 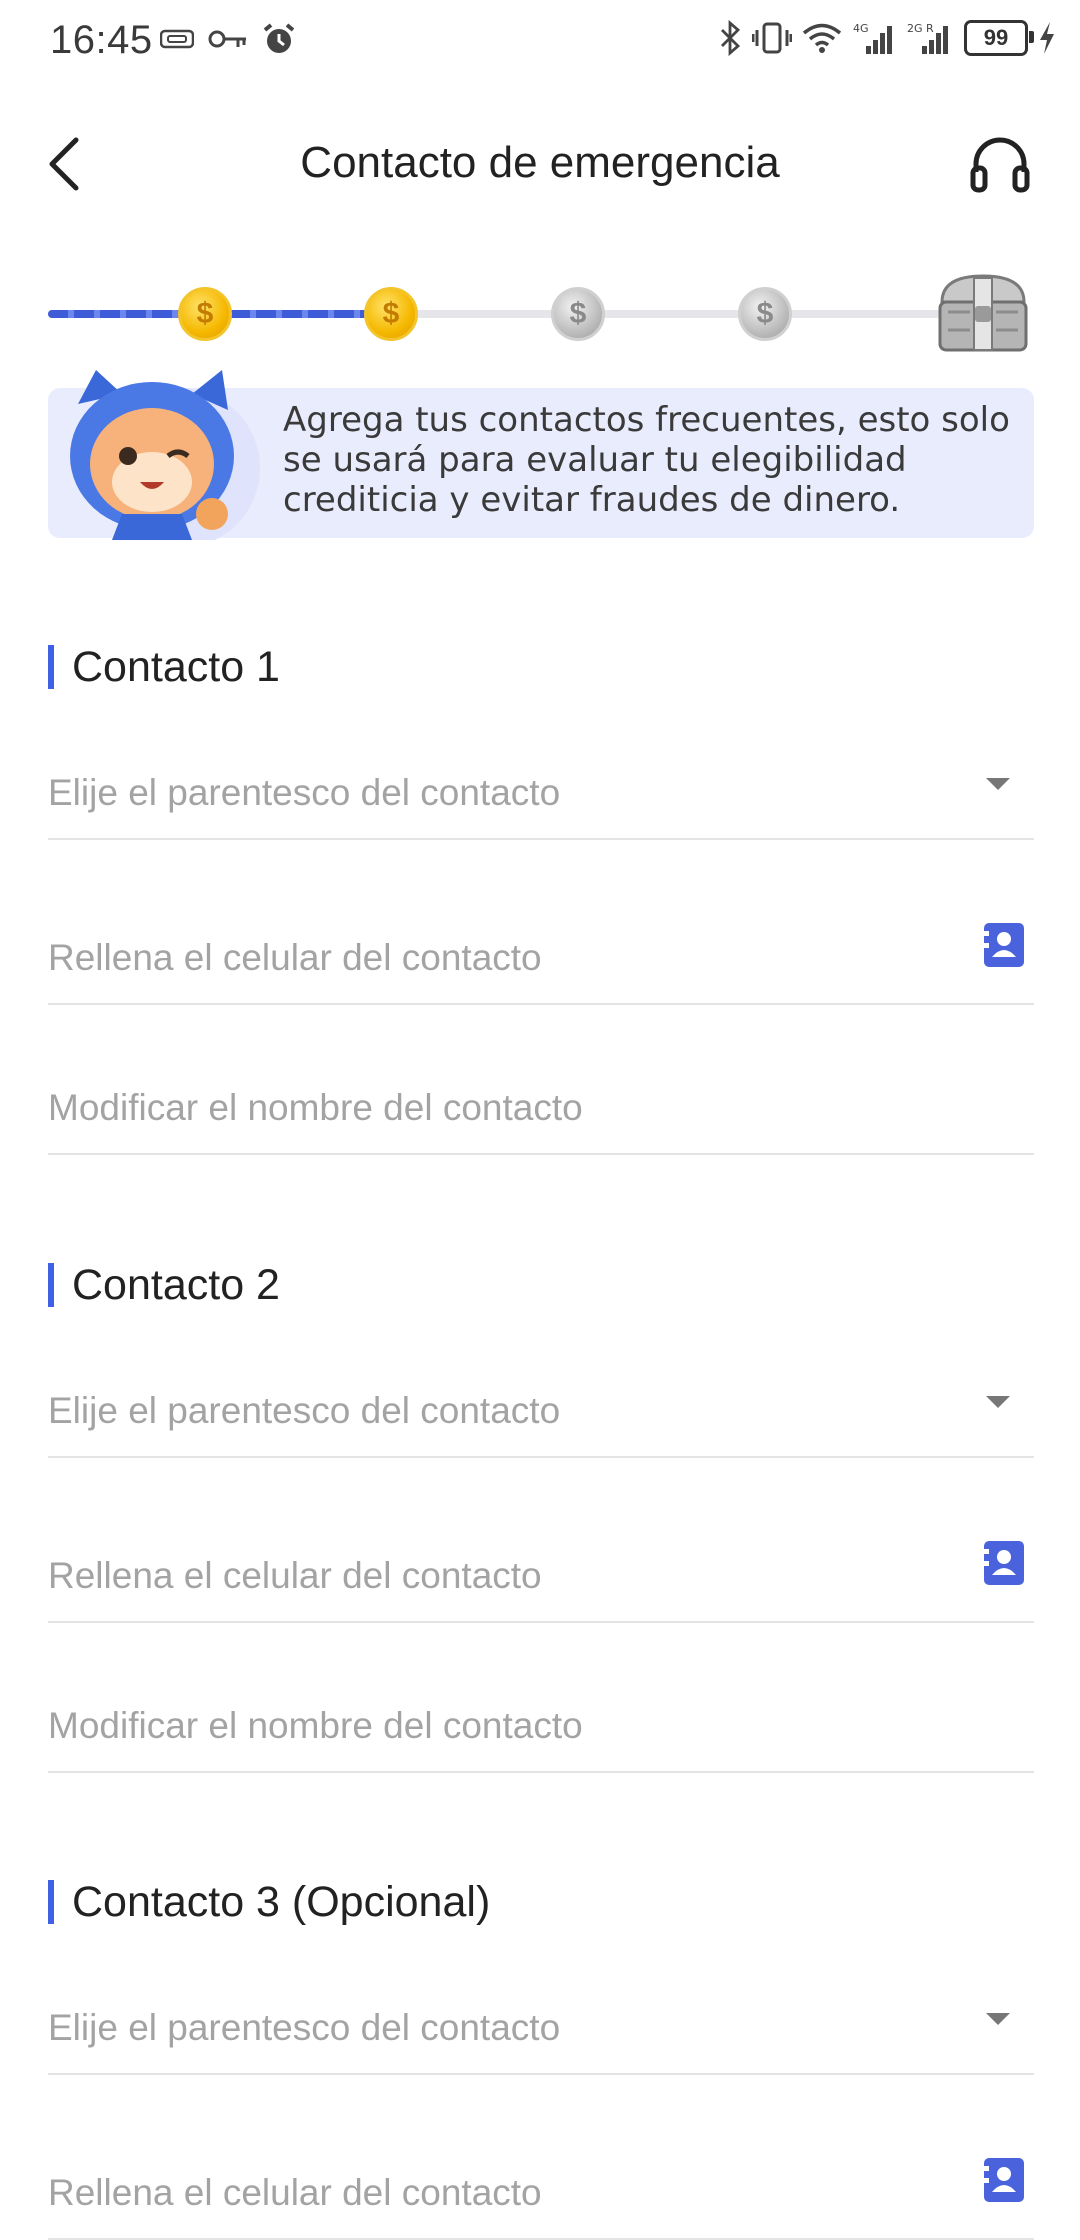 What do you see at coordinates (164, 667) in the screenshot?
I see `section-title-contacto-1: Contacto 1` at bounding box center [164, 667].